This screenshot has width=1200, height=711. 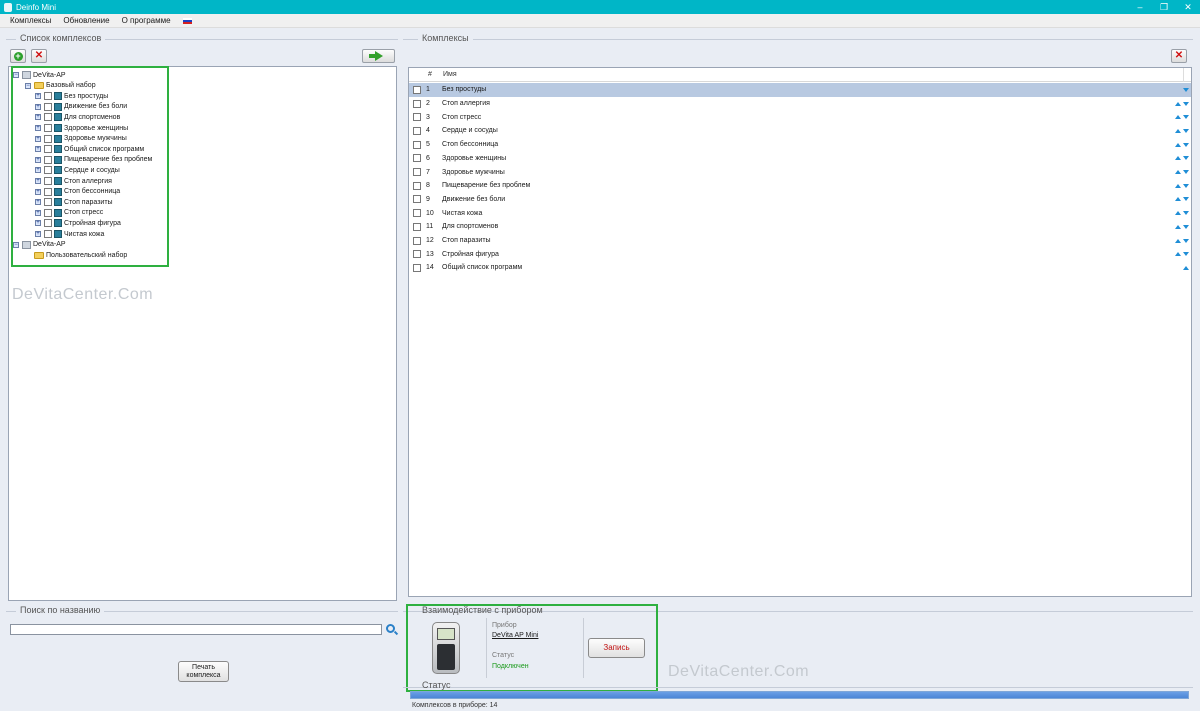 I want to click on table-row: 8 Пищеварение без проблем, so click(x=800, y=186).